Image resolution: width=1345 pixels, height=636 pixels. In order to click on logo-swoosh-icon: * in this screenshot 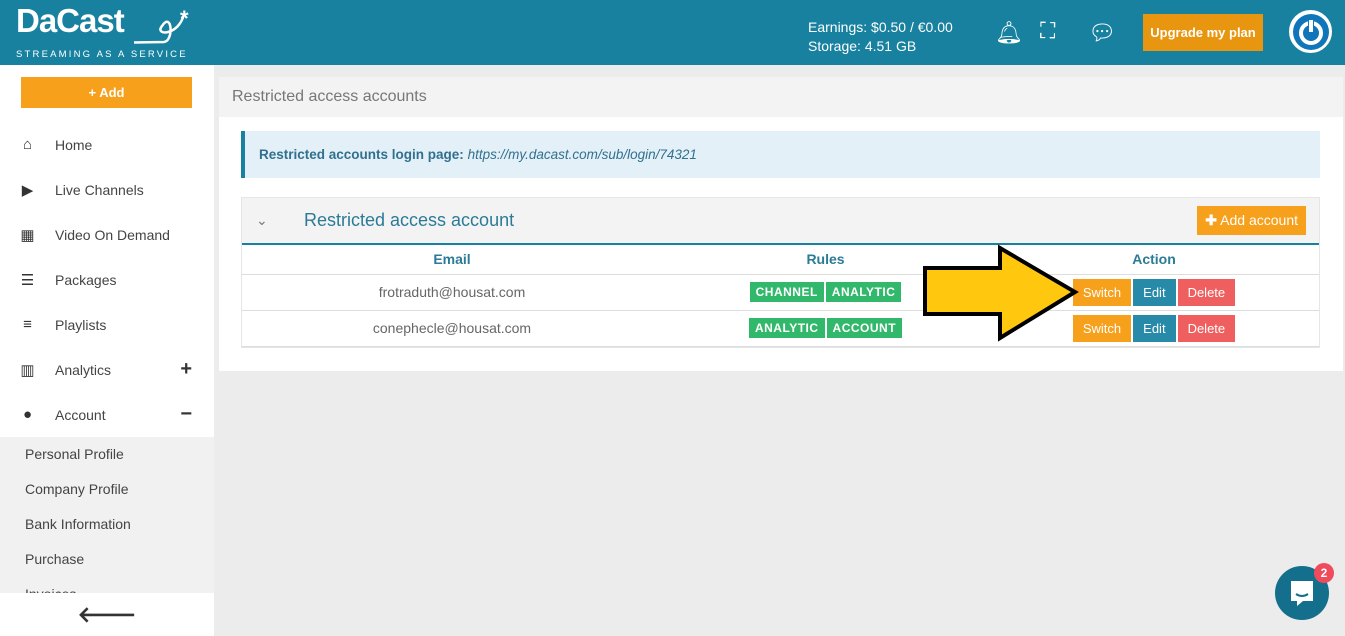, I will do `click(161, 25)`.